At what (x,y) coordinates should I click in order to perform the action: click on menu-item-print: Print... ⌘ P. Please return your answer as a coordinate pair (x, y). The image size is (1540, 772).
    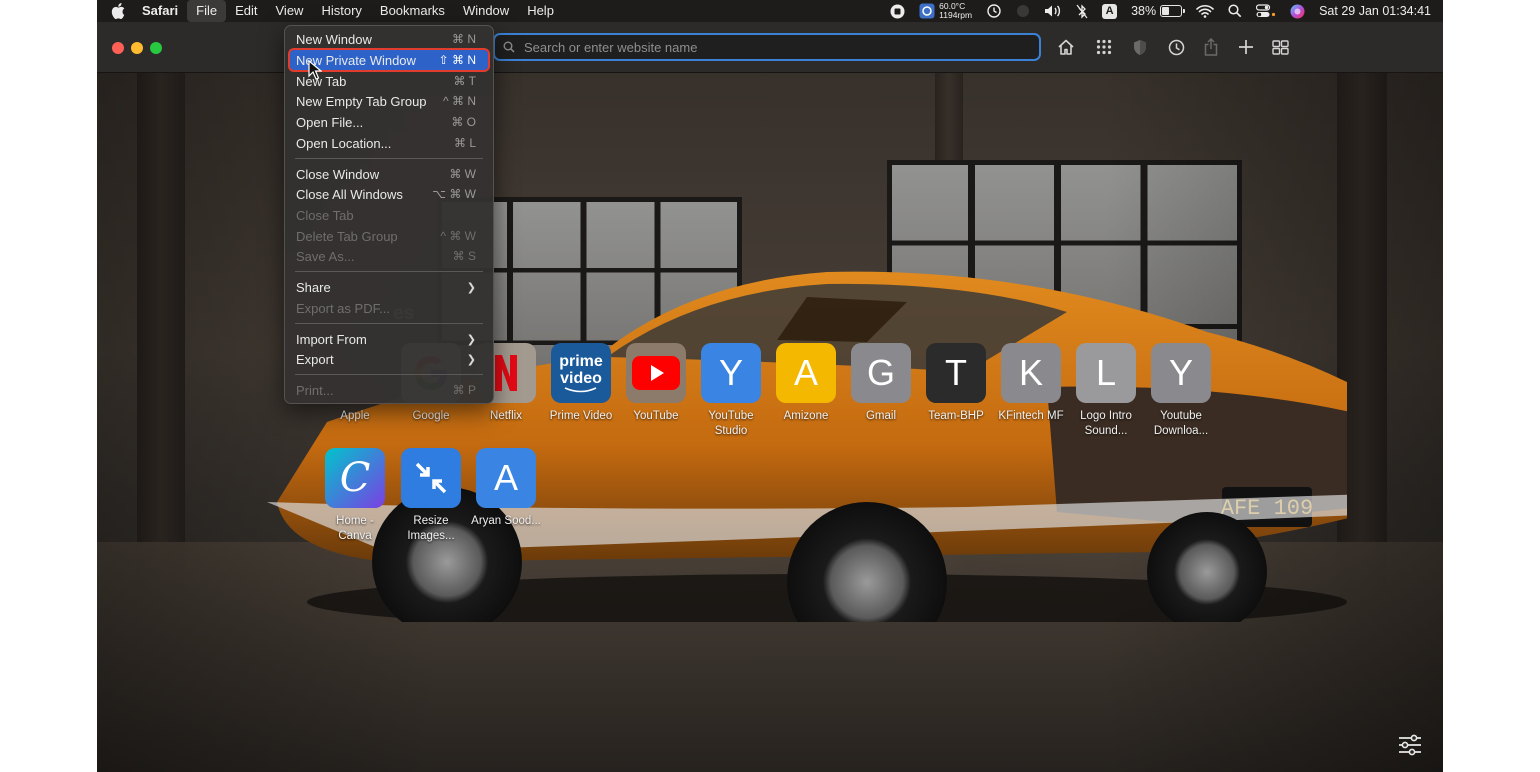
    Looking at the image, I should click on (389, 390).